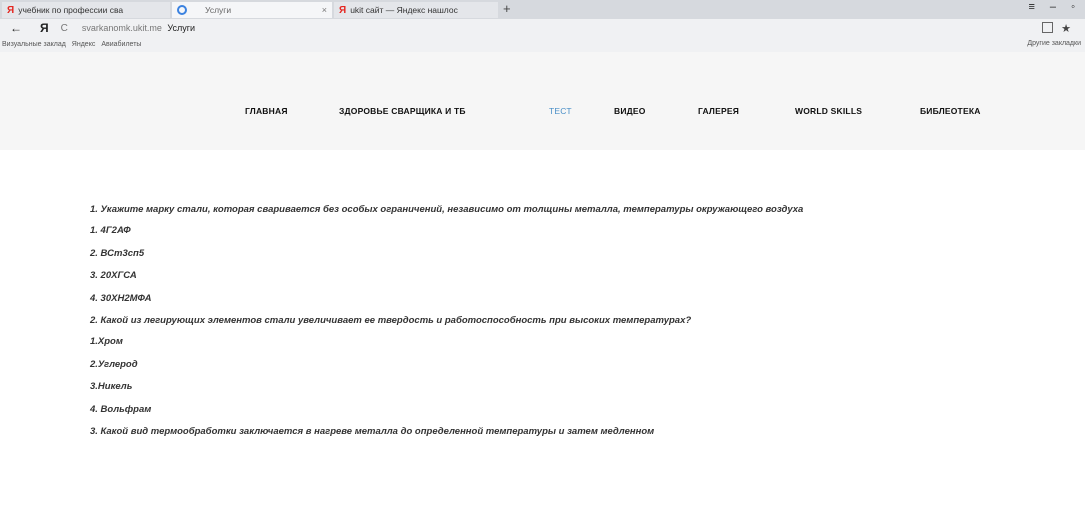  I want to click on browser-tab-1: Я учебник по профессии сва, so click(86, 10).